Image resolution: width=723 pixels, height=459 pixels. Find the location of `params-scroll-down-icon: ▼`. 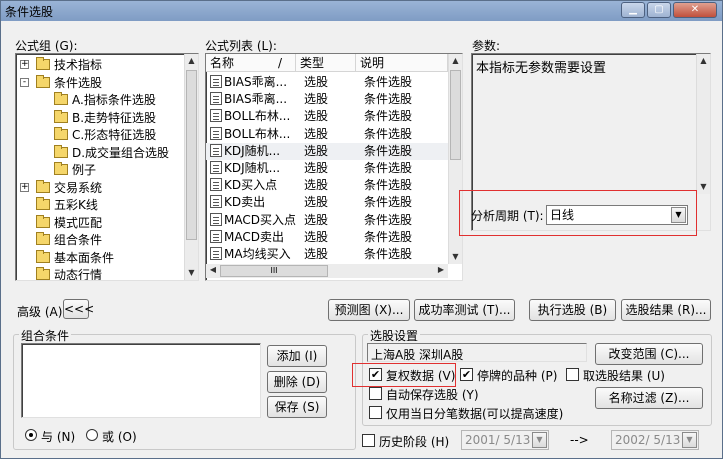

params-scroll-down-icon: ▼ is located at coordinates (703, 187).